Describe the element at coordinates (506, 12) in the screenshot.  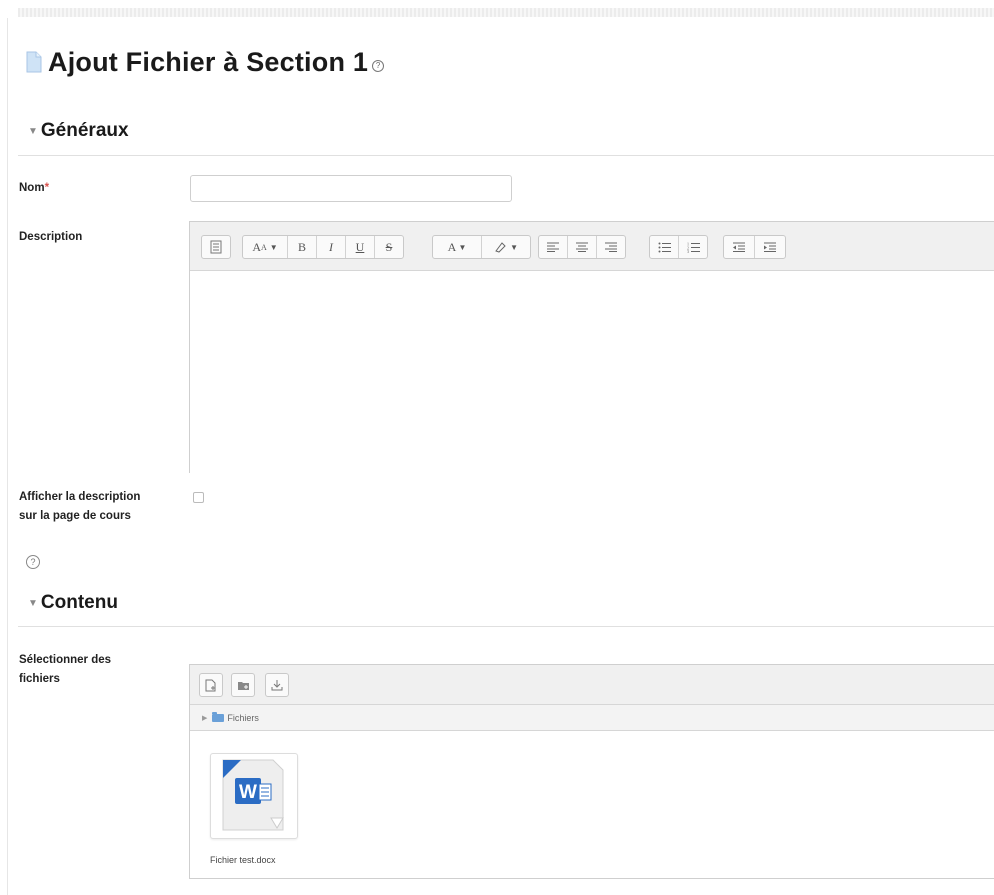
I see `top-border-strip` at that location.